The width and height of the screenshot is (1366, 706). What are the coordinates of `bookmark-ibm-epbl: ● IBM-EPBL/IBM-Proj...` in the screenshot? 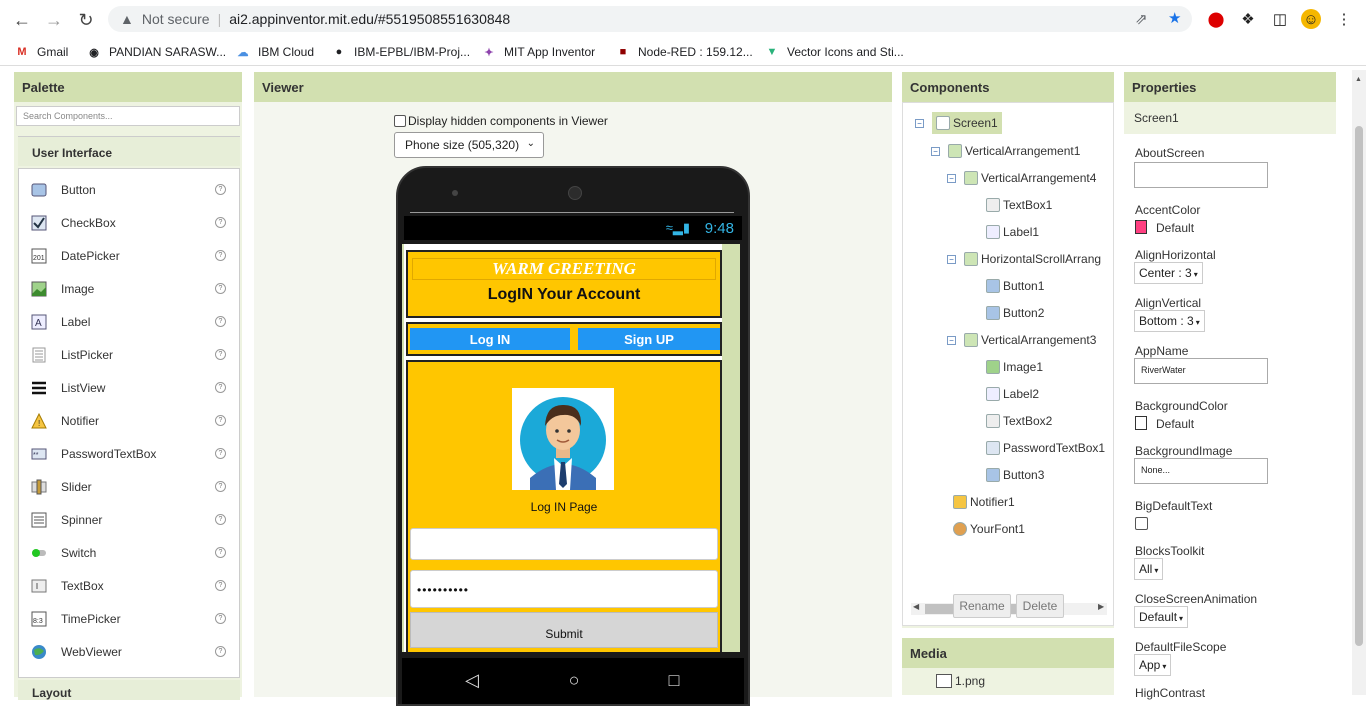 It's located at (400, 52).